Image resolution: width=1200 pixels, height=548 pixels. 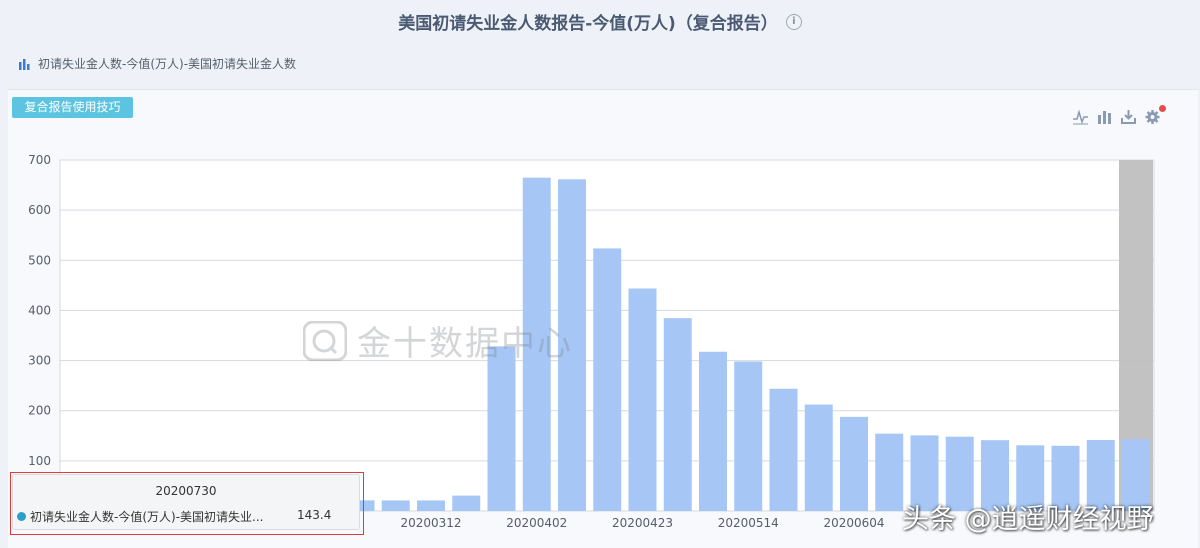 I want to click on y-tick-label: 600, so click(x=39, y=210).